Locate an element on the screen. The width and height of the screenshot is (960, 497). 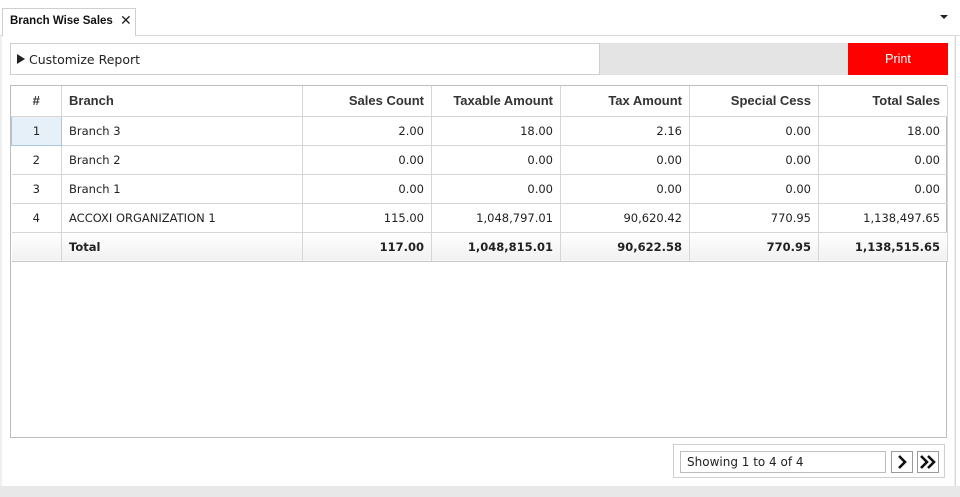
tab-strip: Branch Wise Sales ✕ is located at coordinates (480, 18).